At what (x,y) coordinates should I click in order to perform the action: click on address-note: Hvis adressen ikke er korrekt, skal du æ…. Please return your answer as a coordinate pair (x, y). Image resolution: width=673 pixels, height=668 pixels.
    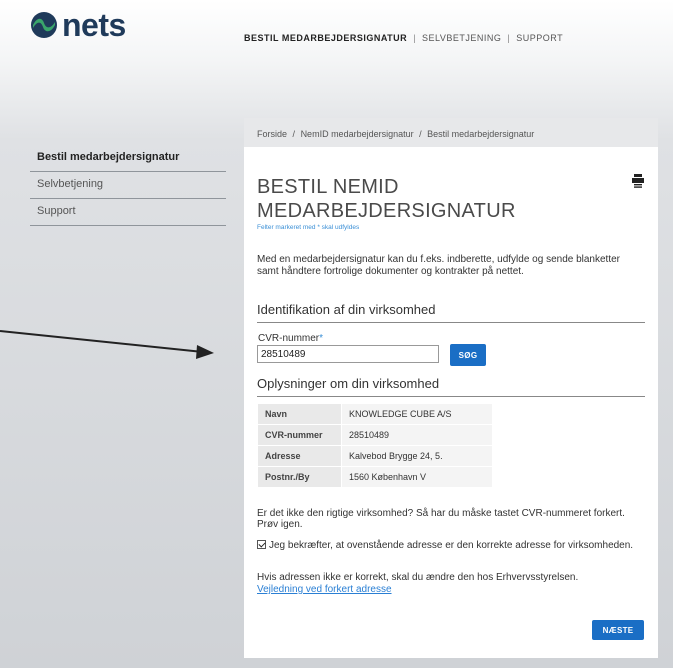
    Looking at the image, I should click on (418, 577).